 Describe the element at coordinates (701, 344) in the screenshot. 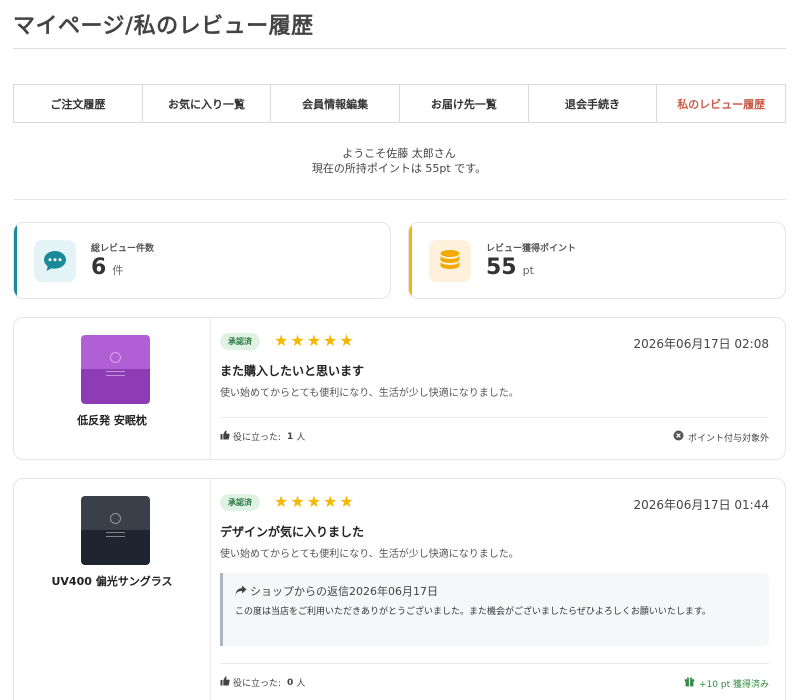

I see `review-date: 2026年06月17日 02:08` at that location.